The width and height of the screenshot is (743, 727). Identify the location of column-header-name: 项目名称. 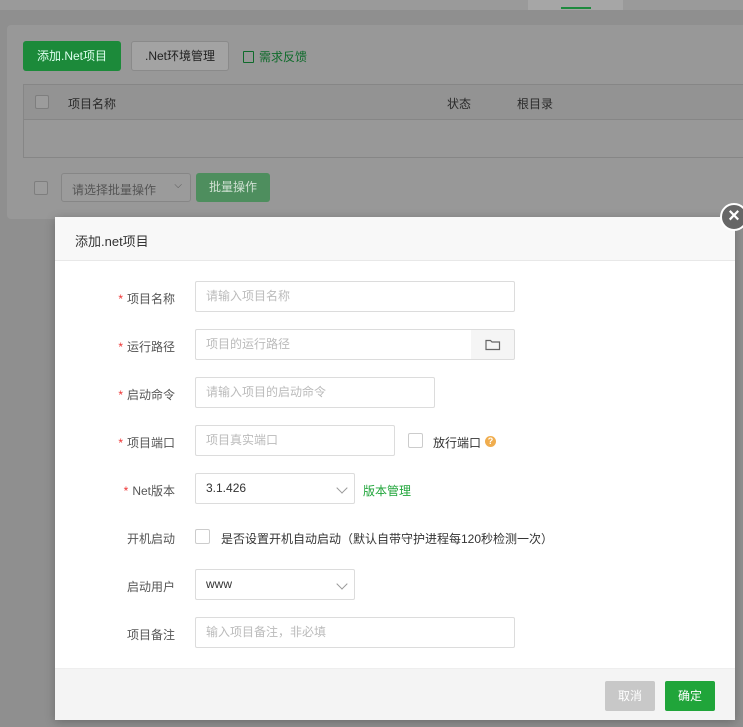
(92, 103).